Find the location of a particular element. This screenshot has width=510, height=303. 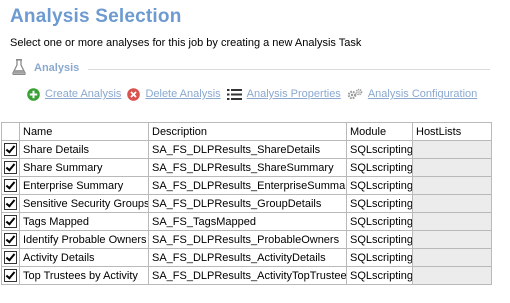

flask-icon is located at coordinates (19, 67).